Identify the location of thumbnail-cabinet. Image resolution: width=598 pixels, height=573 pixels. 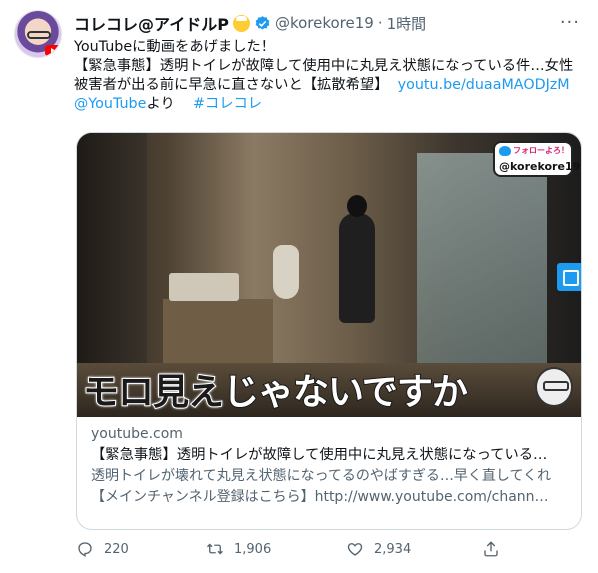
(218, 331).